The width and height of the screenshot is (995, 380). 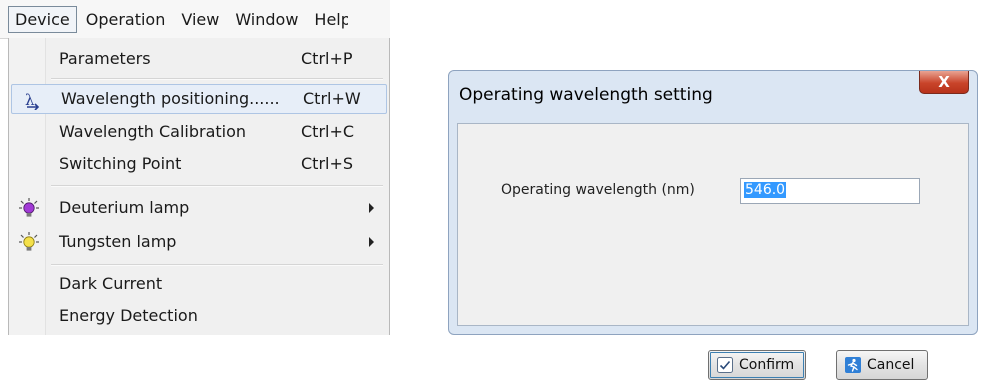 I want to click on operating-wavelength-input: 546.0, so click(x=830, y=191).